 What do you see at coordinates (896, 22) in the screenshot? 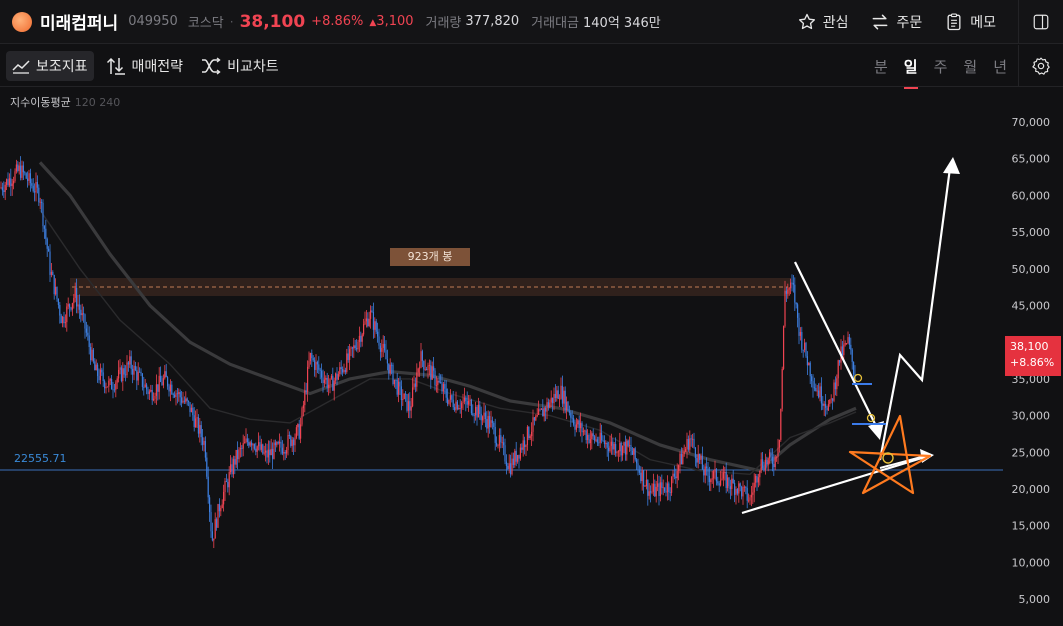
I see `order-button: 주문` at bounding box center [896, 22].